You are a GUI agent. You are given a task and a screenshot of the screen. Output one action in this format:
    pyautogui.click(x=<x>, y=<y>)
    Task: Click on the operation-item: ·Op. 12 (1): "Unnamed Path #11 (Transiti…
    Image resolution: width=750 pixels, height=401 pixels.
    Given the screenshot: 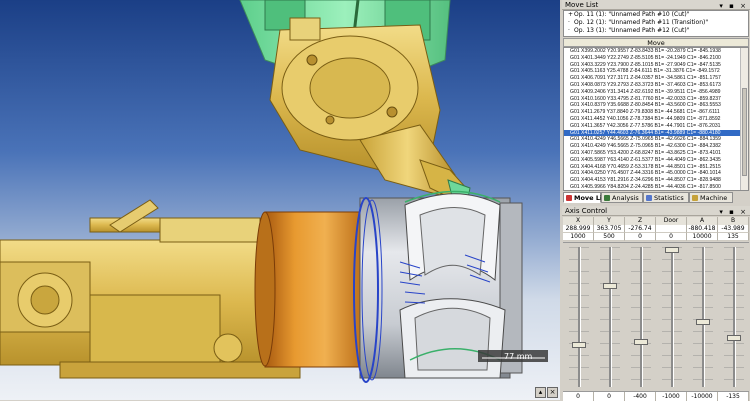 What is the action you would take?
    pyautogui.click(x=656, y=23)
    